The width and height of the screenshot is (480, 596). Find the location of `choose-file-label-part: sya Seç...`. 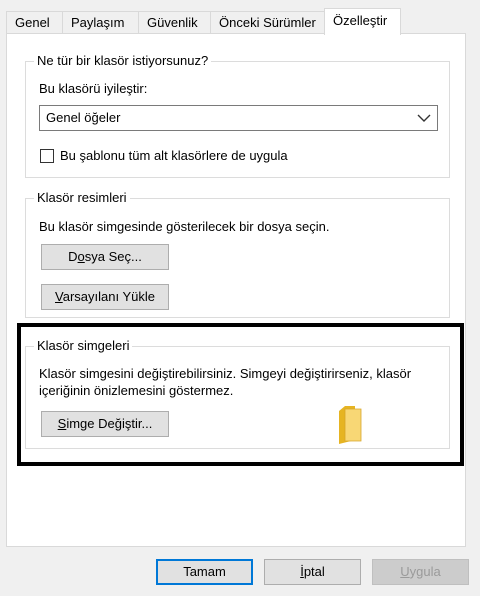

choose-file-label-part: sya Seç... is located at coordinates (113, 256).